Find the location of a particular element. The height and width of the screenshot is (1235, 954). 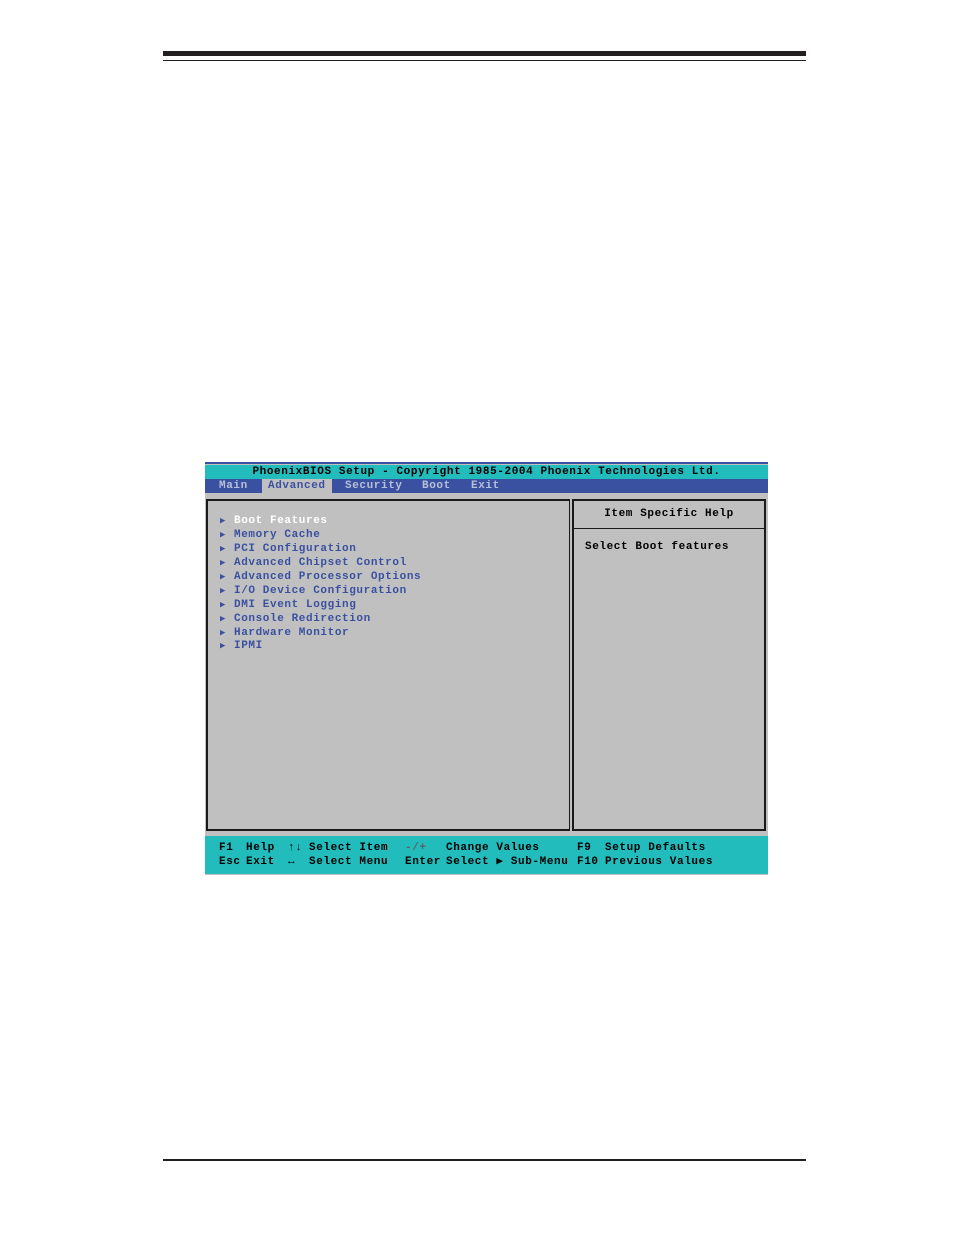

bios-menu-bar: Main Advanced Security Boot Exit is located at coordinates (486, 486).